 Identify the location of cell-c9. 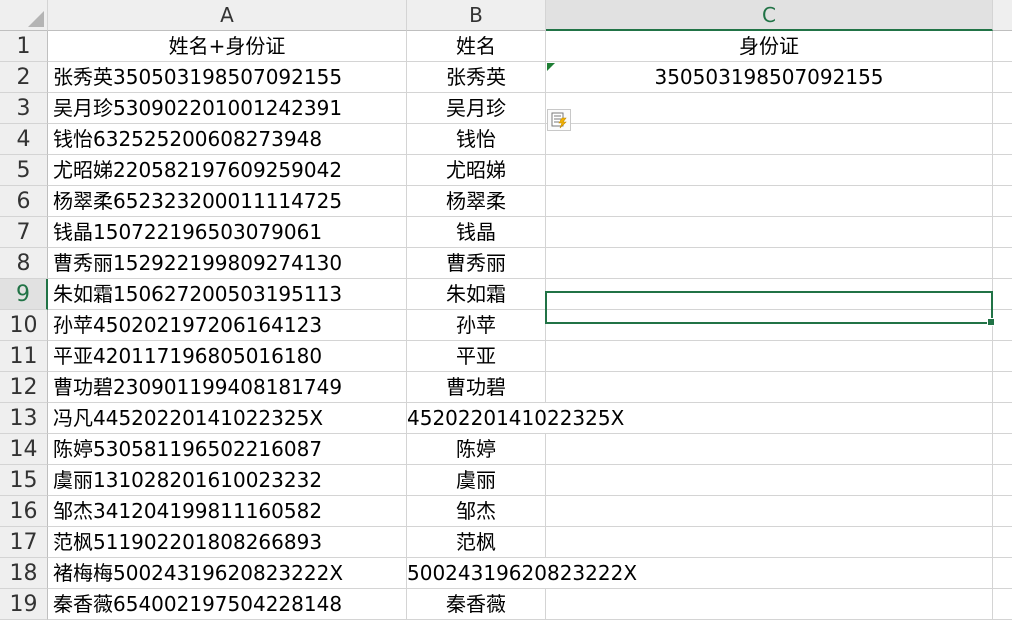
(769, 294).